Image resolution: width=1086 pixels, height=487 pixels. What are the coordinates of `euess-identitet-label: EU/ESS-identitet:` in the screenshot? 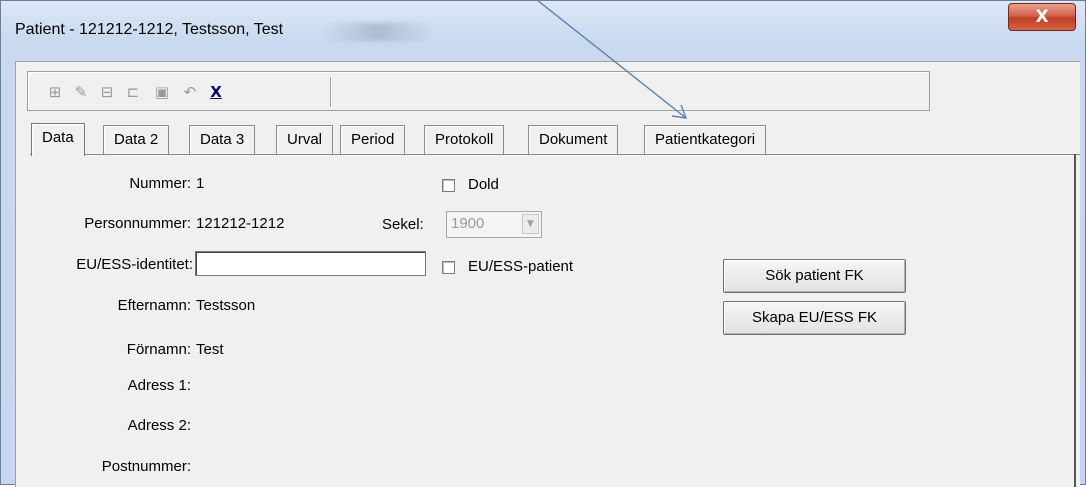 It's located at (134, 264).